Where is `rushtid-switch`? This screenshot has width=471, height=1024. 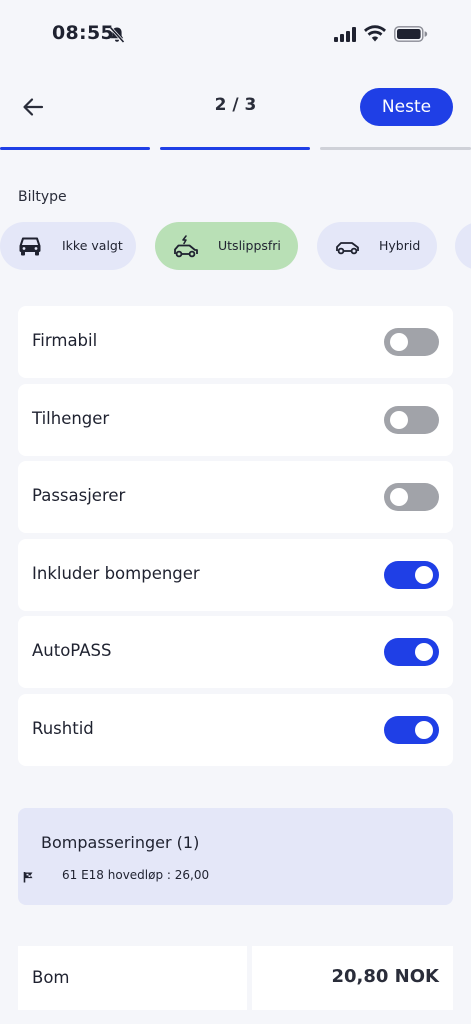 rushtid-switch is located at coordinates (411, 730).